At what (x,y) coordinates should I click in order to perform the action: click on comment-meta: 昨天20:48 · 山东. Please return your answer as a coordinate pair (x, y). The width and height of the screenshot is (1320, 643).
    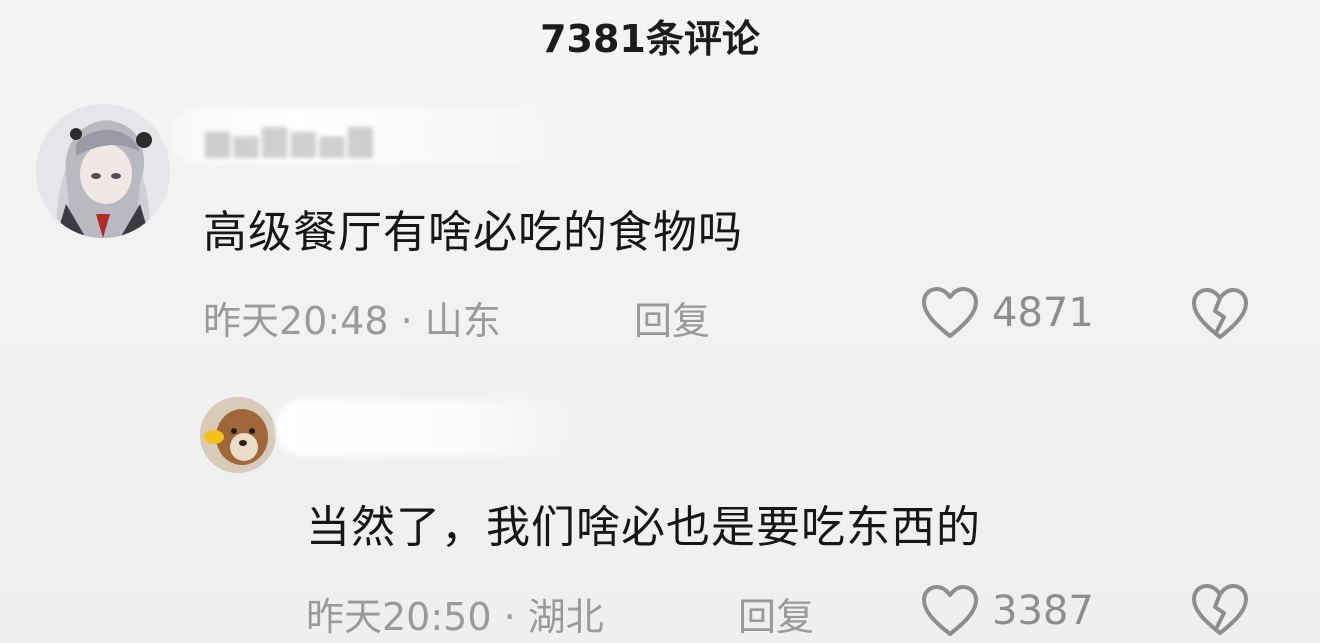
    Looking at the image, I should click on (352, 321).